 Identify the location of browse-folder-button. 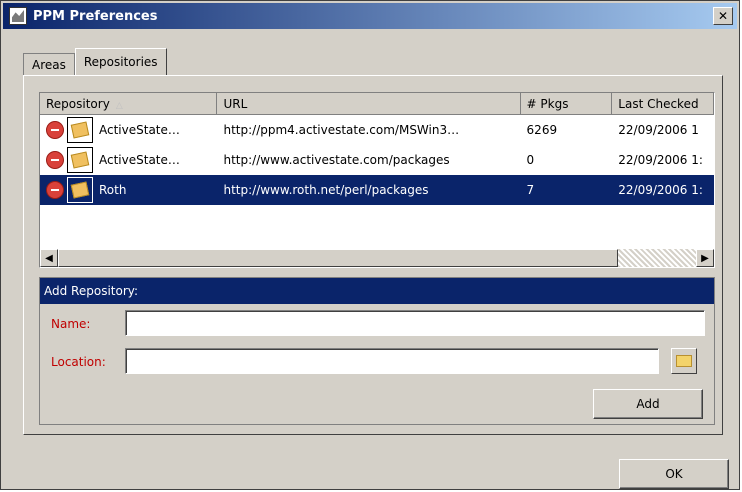
(684, 361).